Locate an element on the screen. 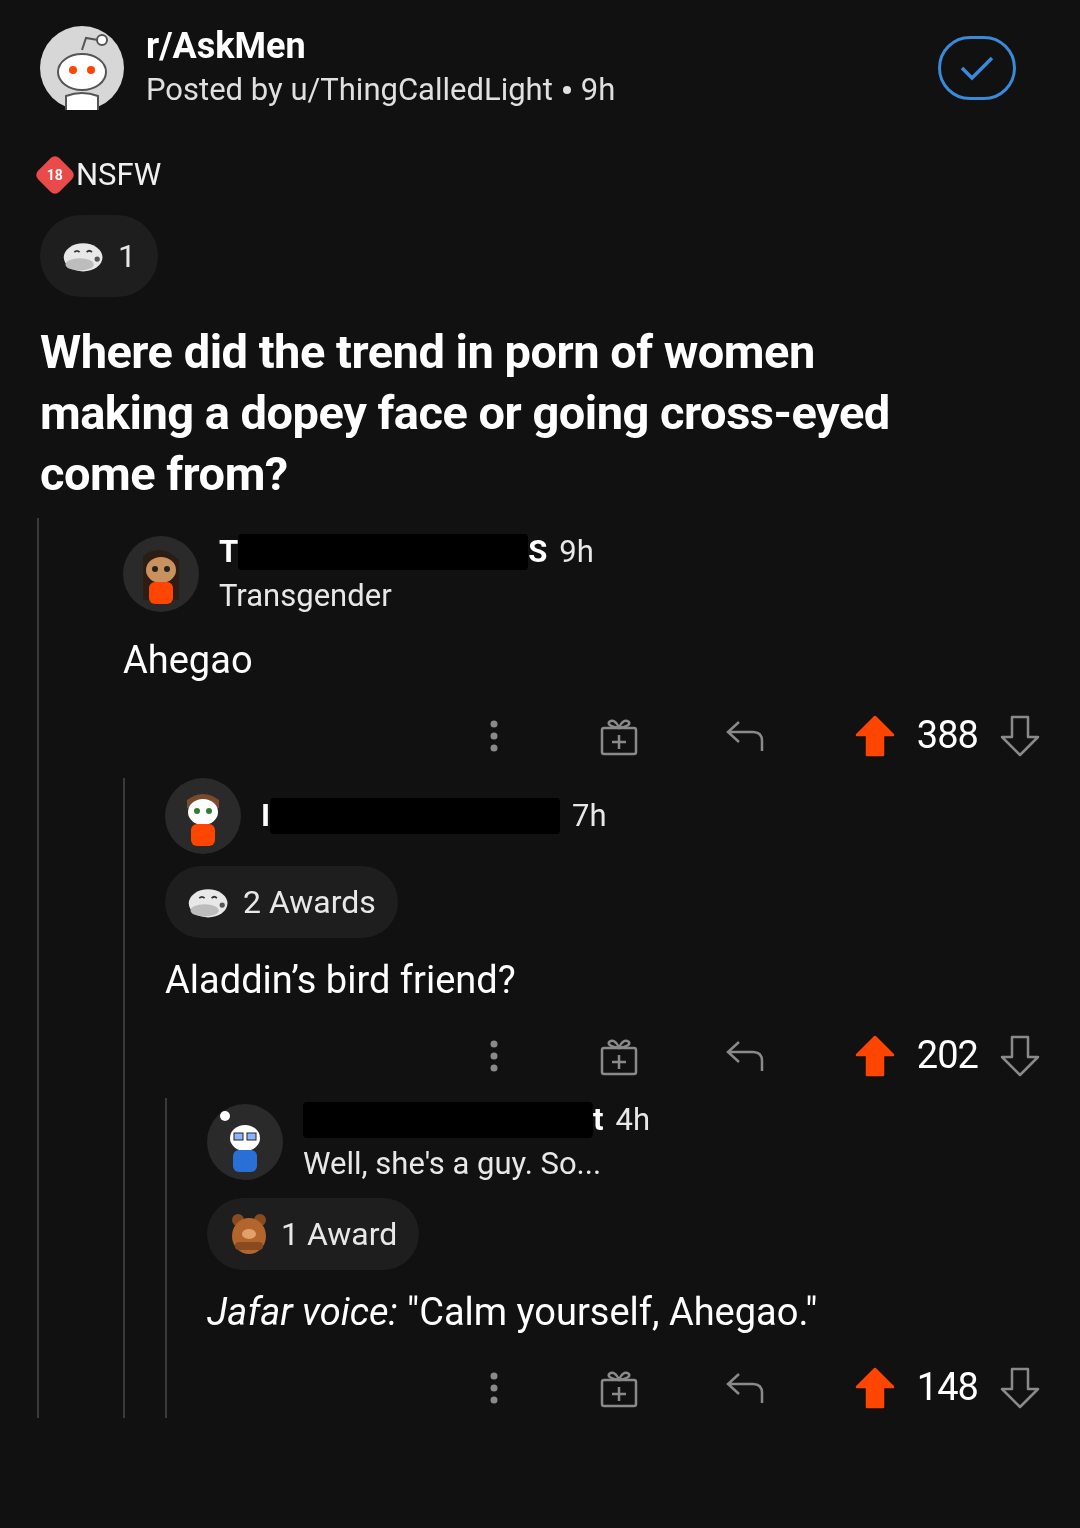 The width and height of the screenshot is (1080, 1528). checkmark-icon is located at coordinates (977, 68).